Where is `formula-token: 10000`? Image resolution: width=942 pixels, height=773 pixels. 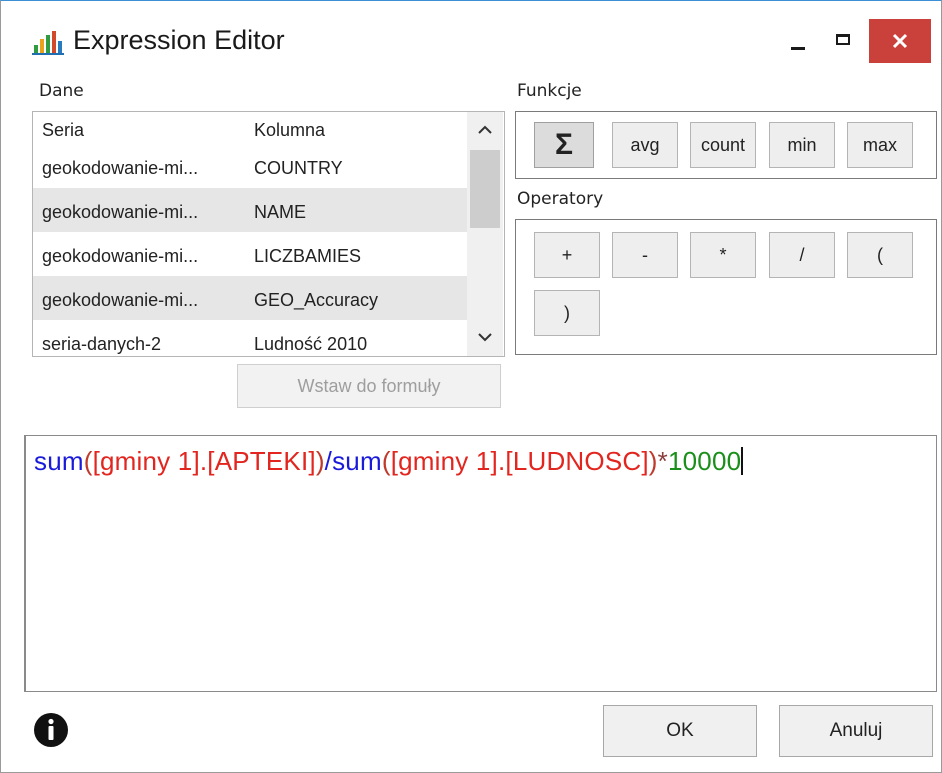
formula-token: 10000 is located at coordinates (704, 461).